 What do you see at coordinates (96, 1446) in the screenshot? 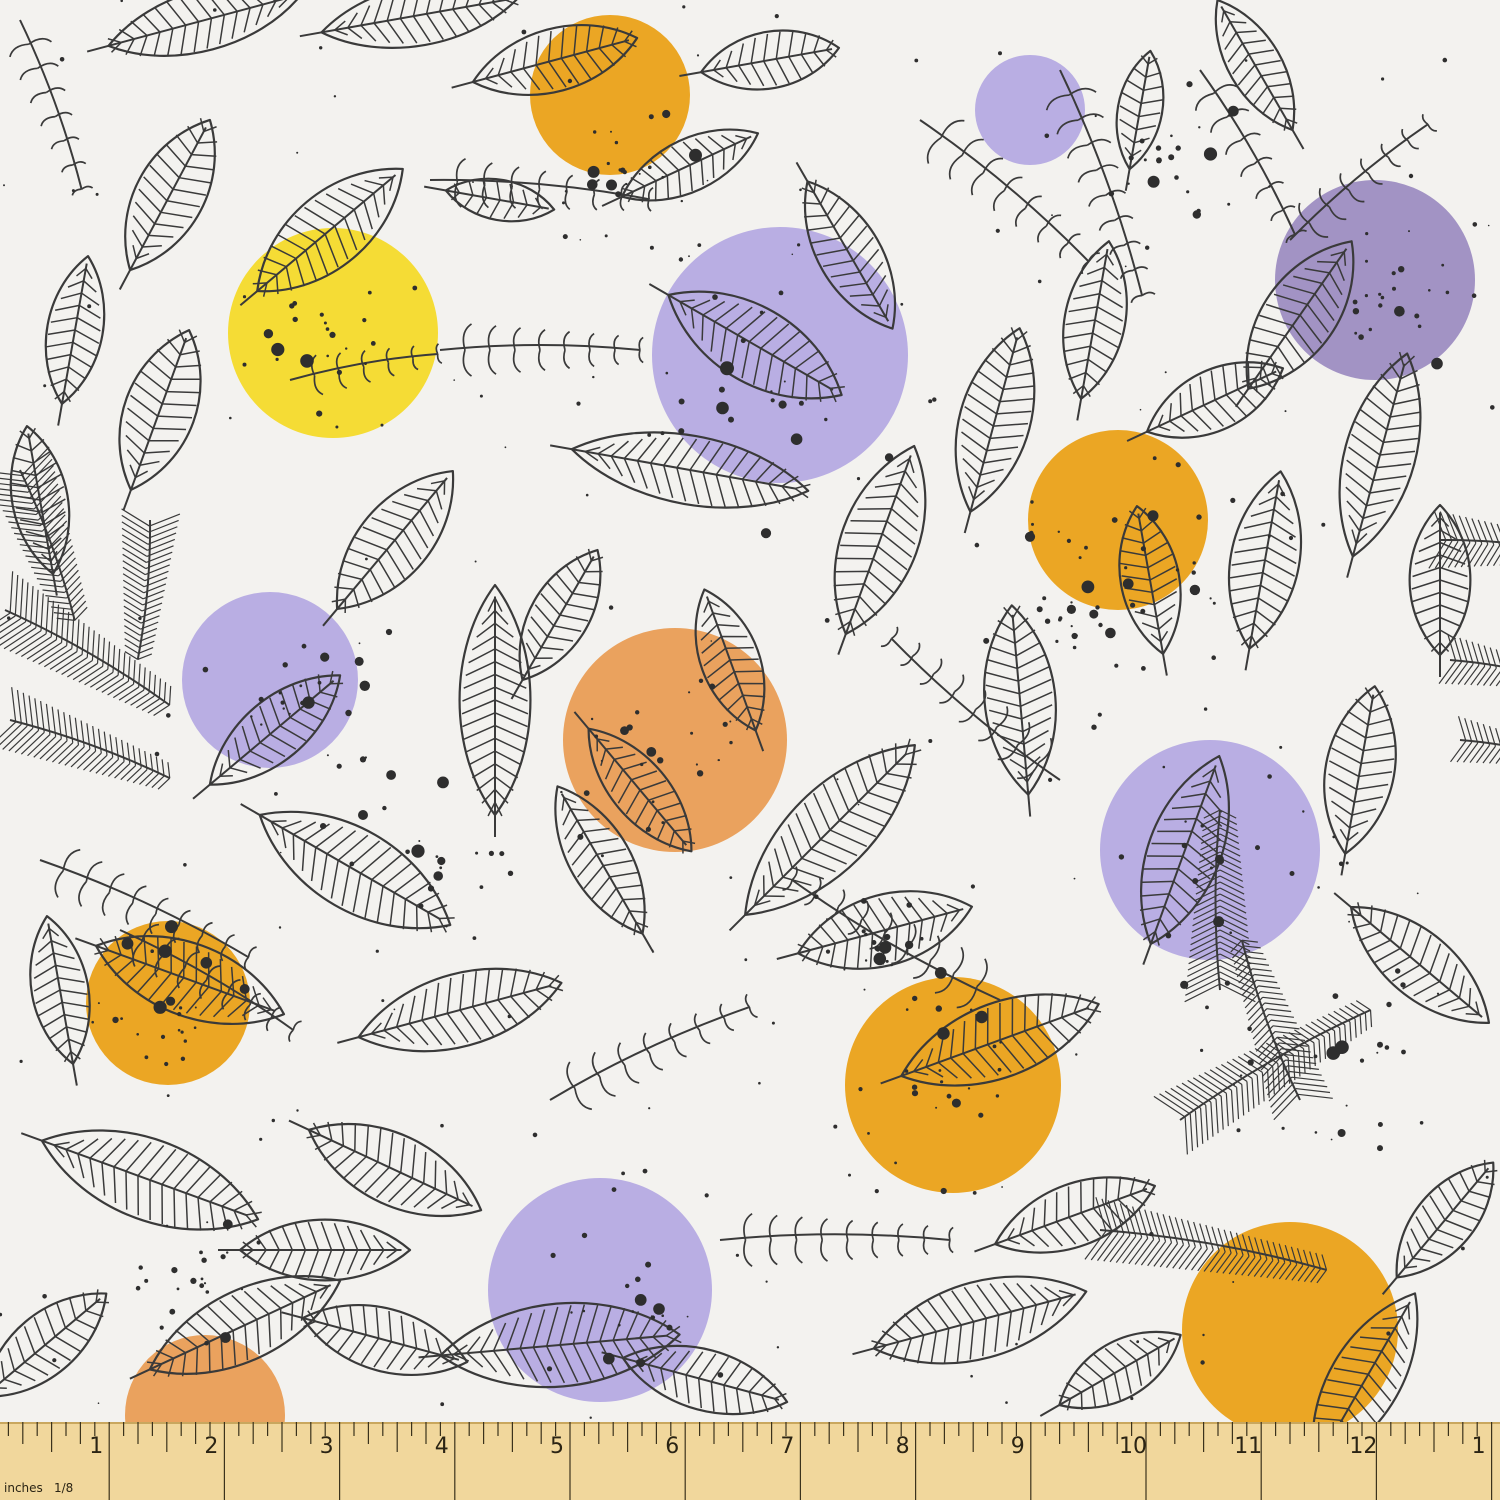
I see `ruler-number: 1` at bounding box center [96, 1446].